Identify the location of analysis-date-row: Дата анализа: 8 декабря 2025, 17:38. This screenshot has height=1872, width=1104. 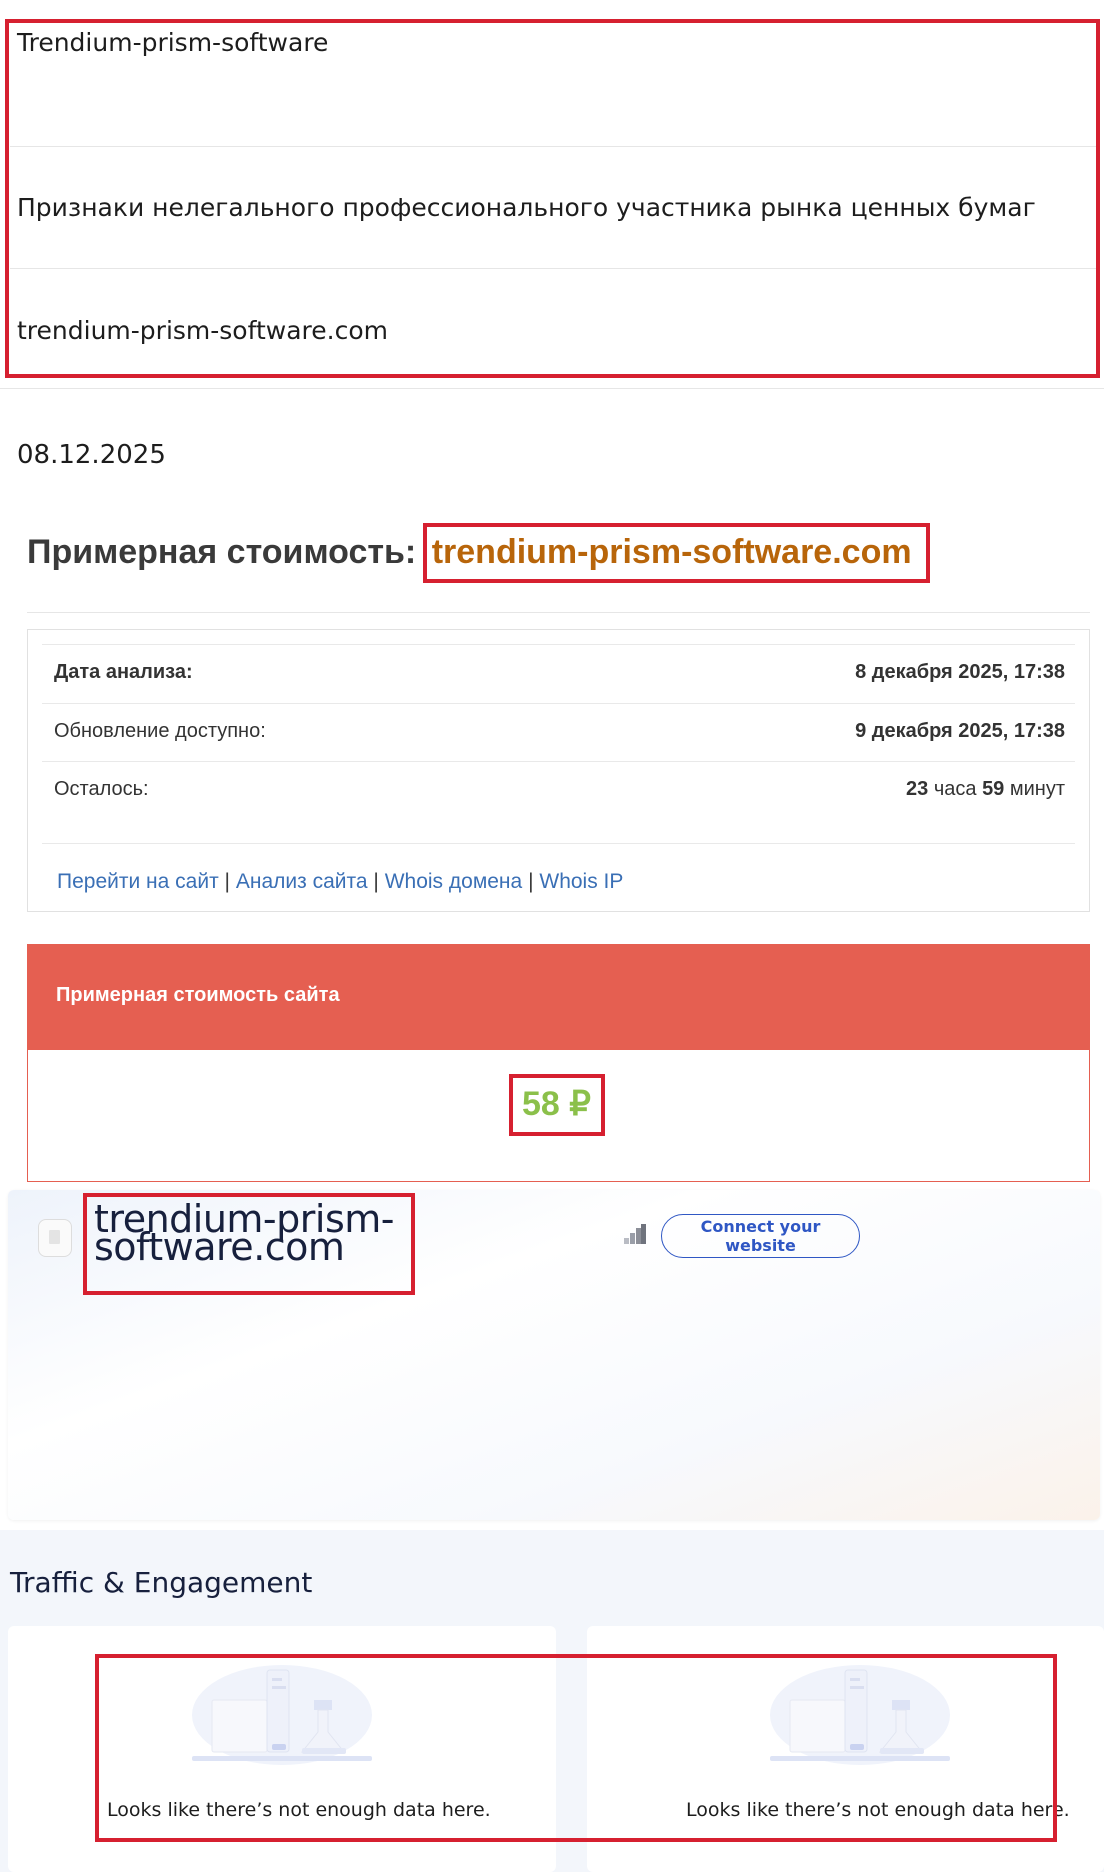
(558, 673).